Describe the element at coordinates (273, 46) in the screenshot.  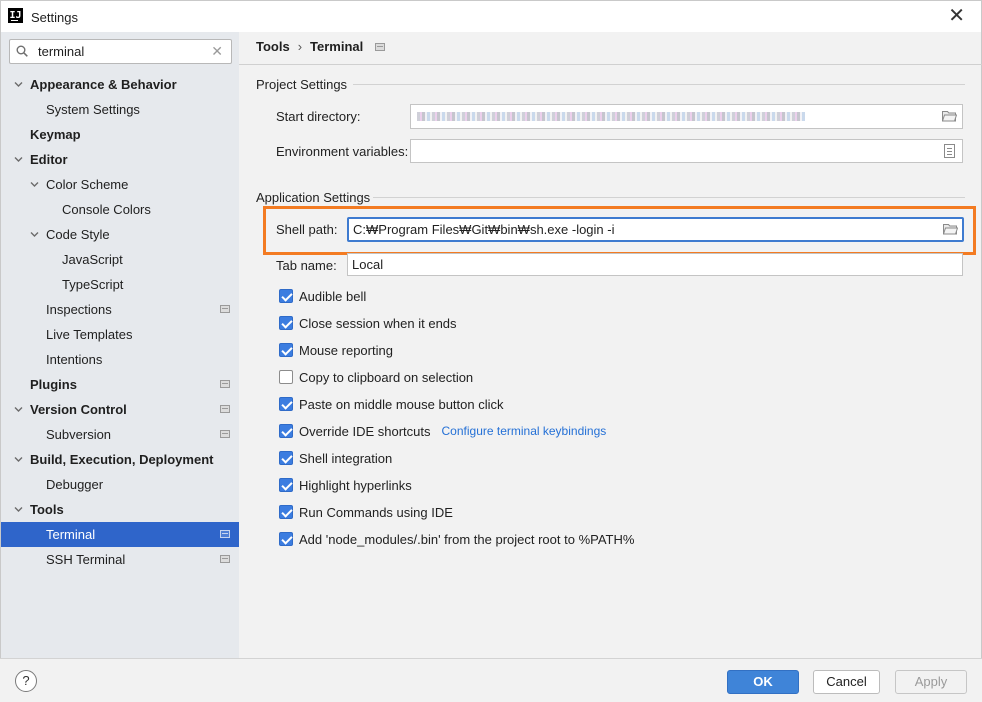
I see `breadcrumb-tools: Tools` at that location.